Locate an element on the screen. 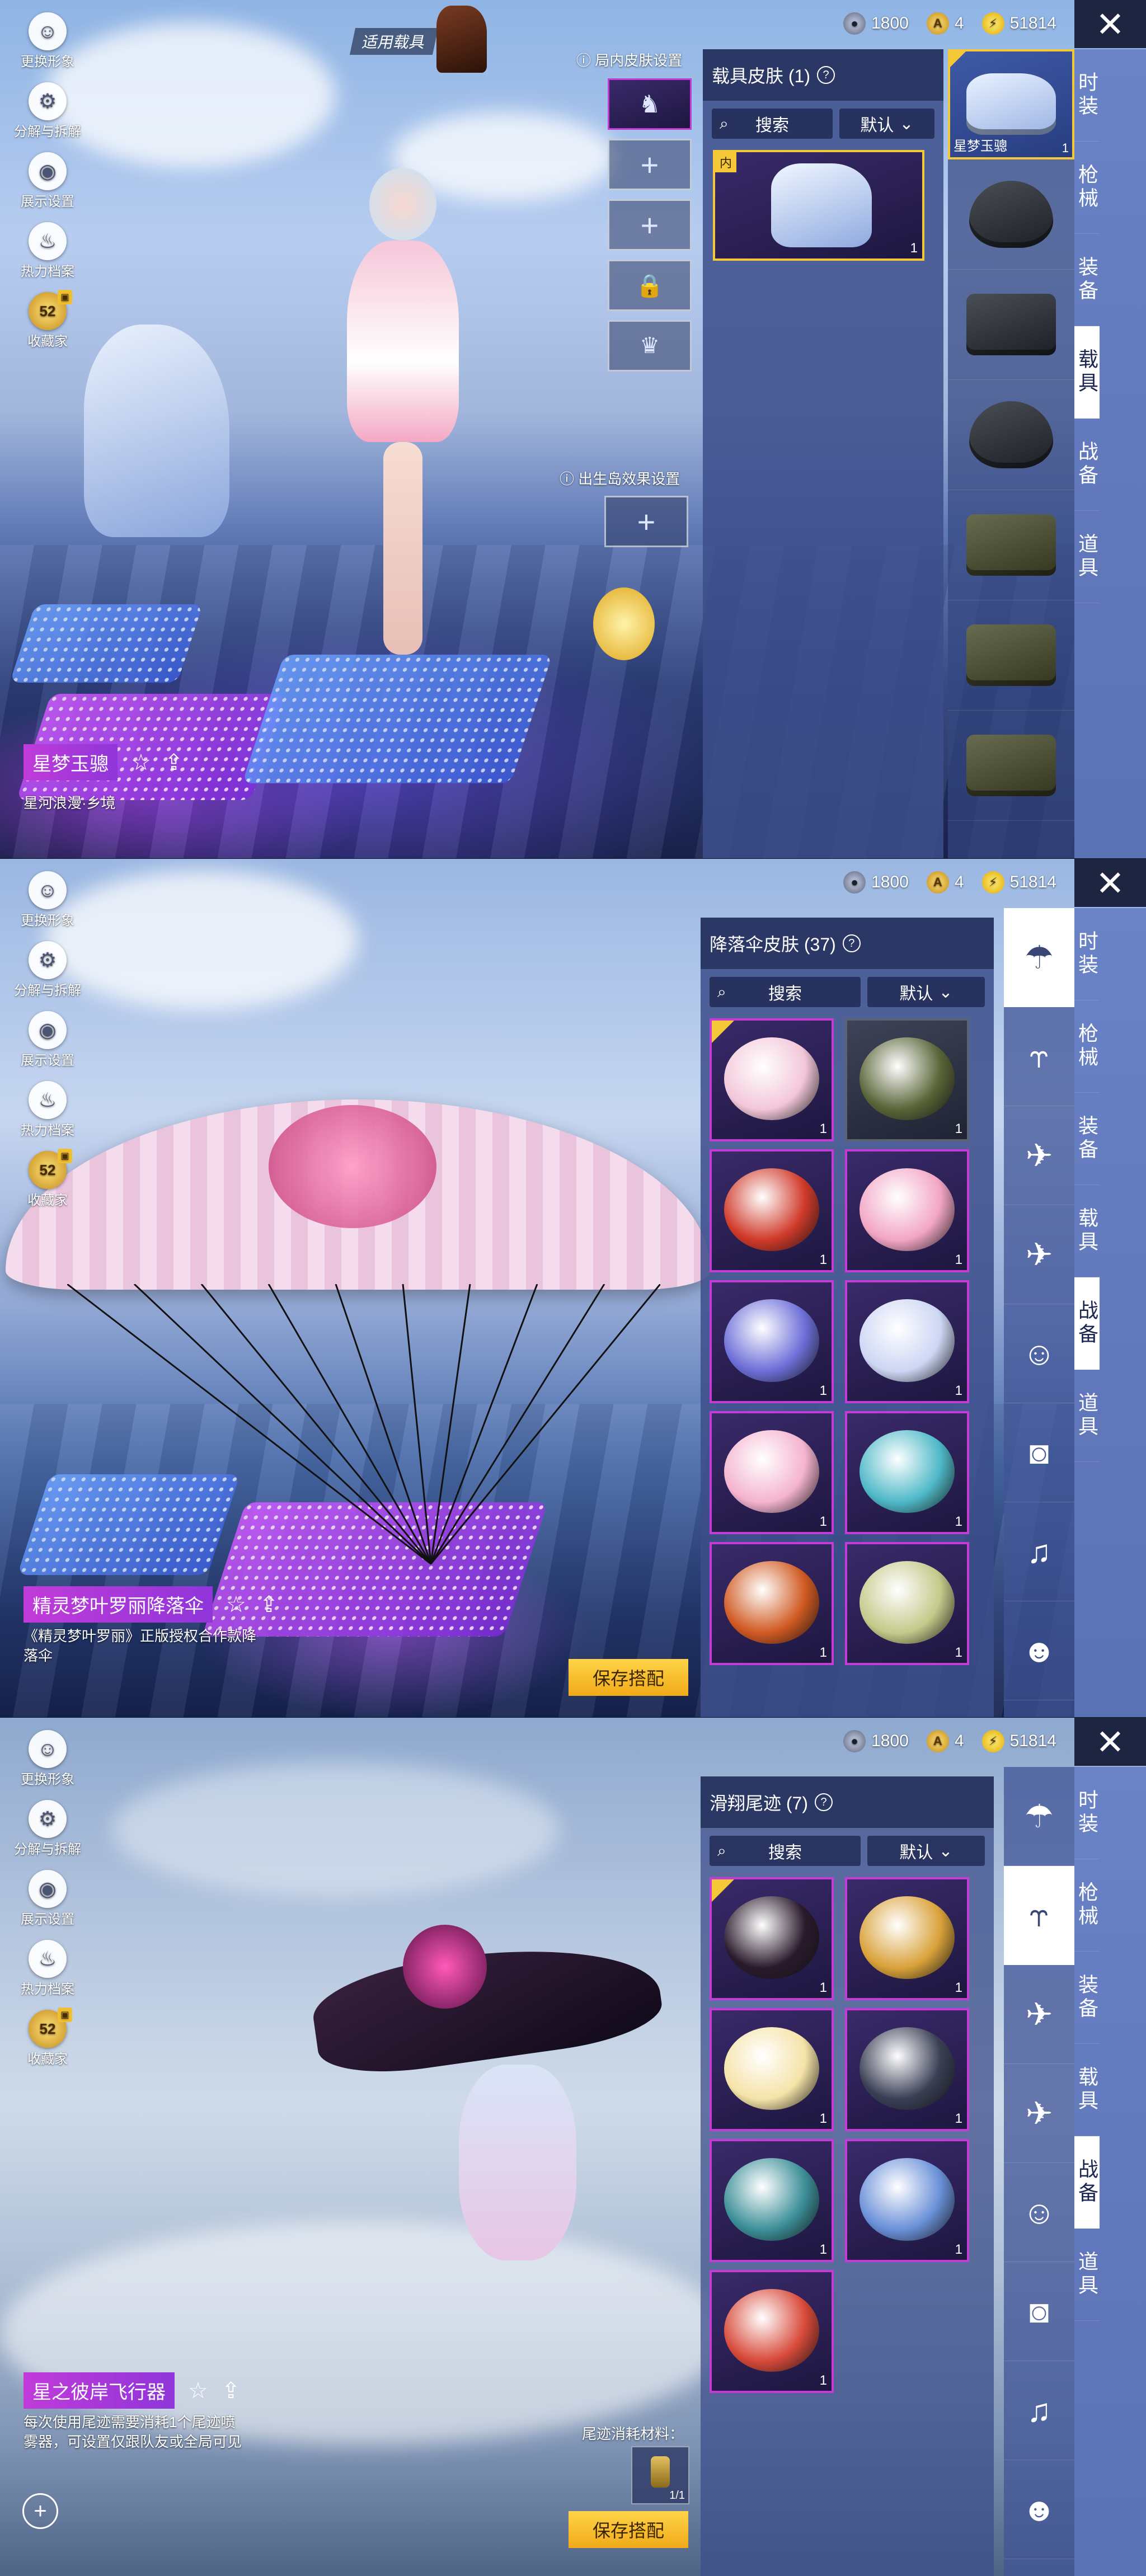 The image size is (1146, 2576). spawn-island-slot: + is located at coordinates (646, 521).